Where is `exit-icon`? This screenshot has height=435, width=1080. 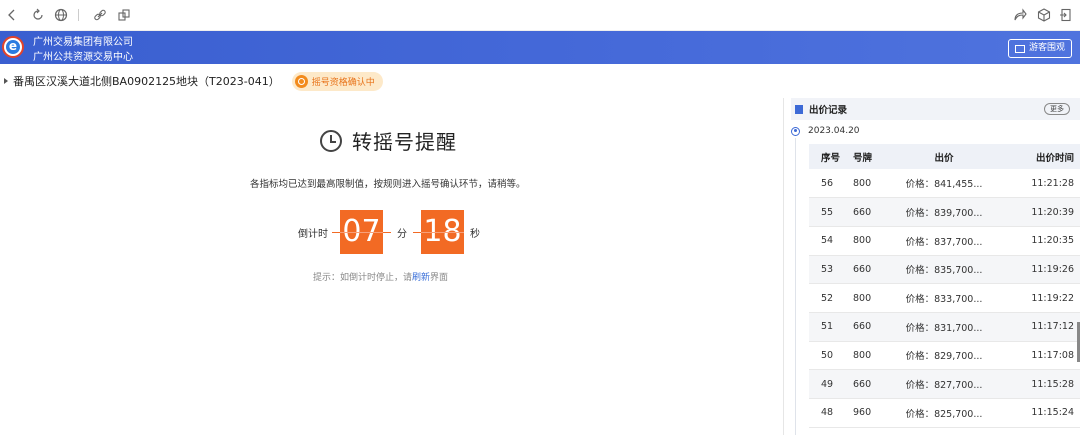 exit-icon is located at coordinates (1066, 15).